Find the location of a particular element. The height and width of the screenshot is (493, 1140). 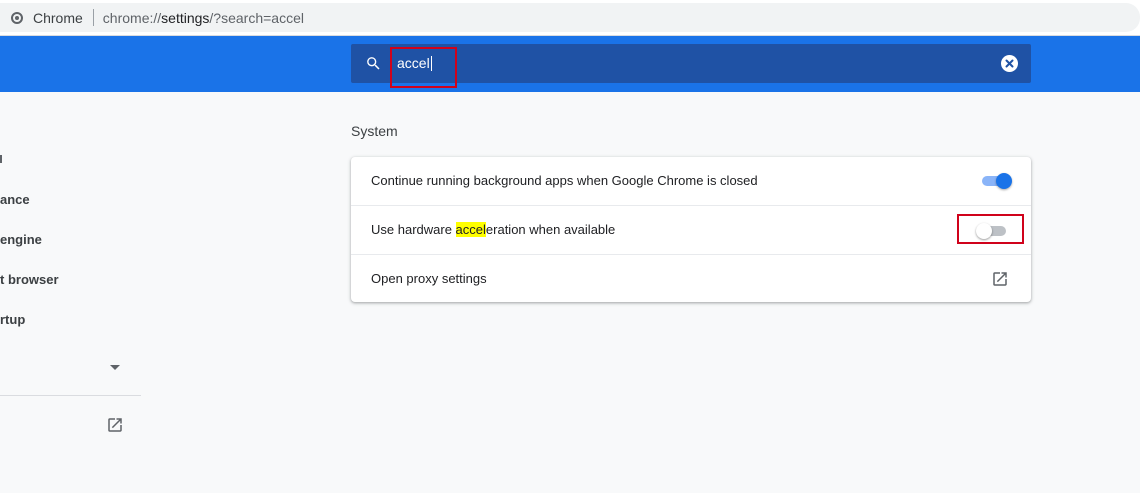

url-scheme: chrome:// is located at coordinates (132, 17).